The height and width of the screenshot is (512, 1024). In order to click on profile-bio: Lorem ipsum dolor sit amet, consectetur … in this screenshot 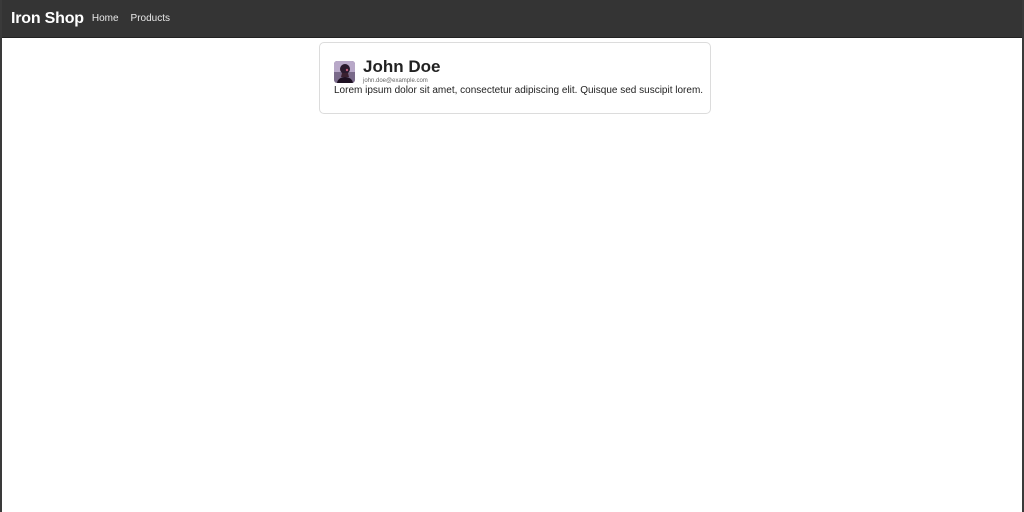, I will do `click(519, 90)`.